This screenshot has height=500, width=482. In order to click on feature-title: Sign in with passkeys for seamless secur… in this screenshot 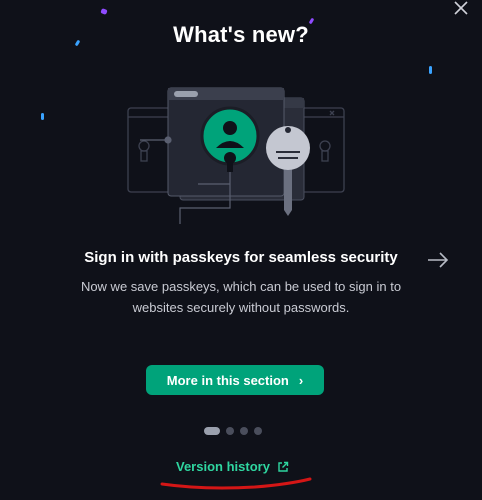, I will do `click(241, 257)`.